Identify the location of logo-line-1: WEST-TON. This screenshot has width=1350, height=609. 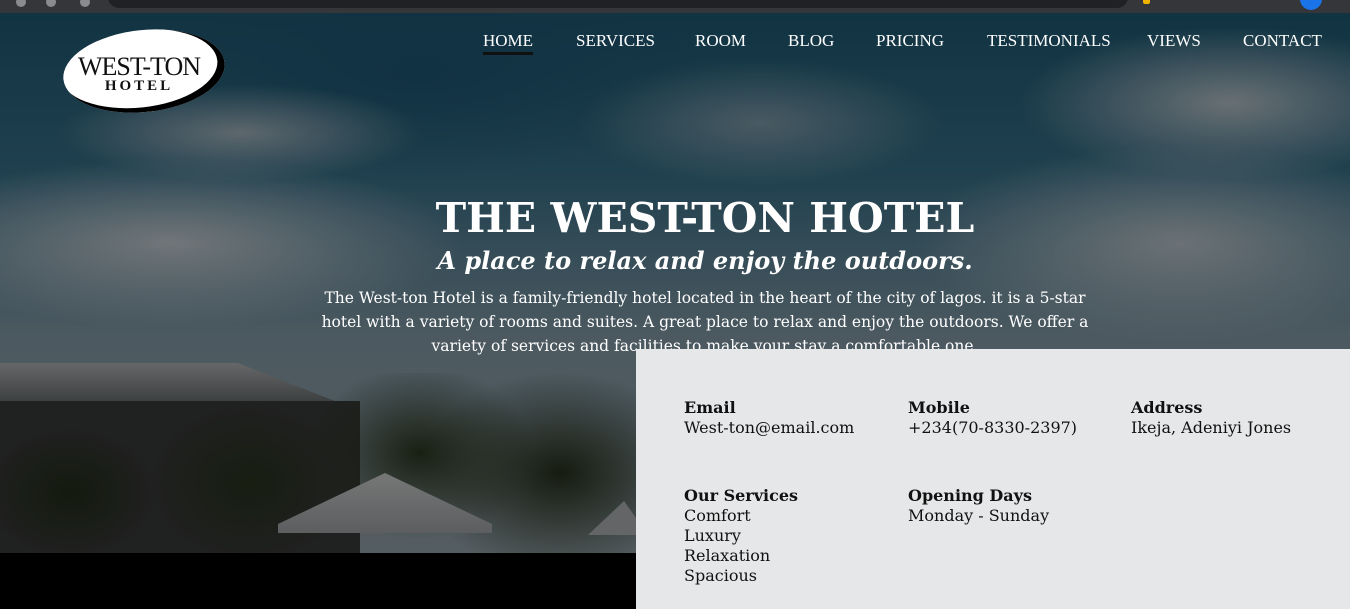
(139, 66).